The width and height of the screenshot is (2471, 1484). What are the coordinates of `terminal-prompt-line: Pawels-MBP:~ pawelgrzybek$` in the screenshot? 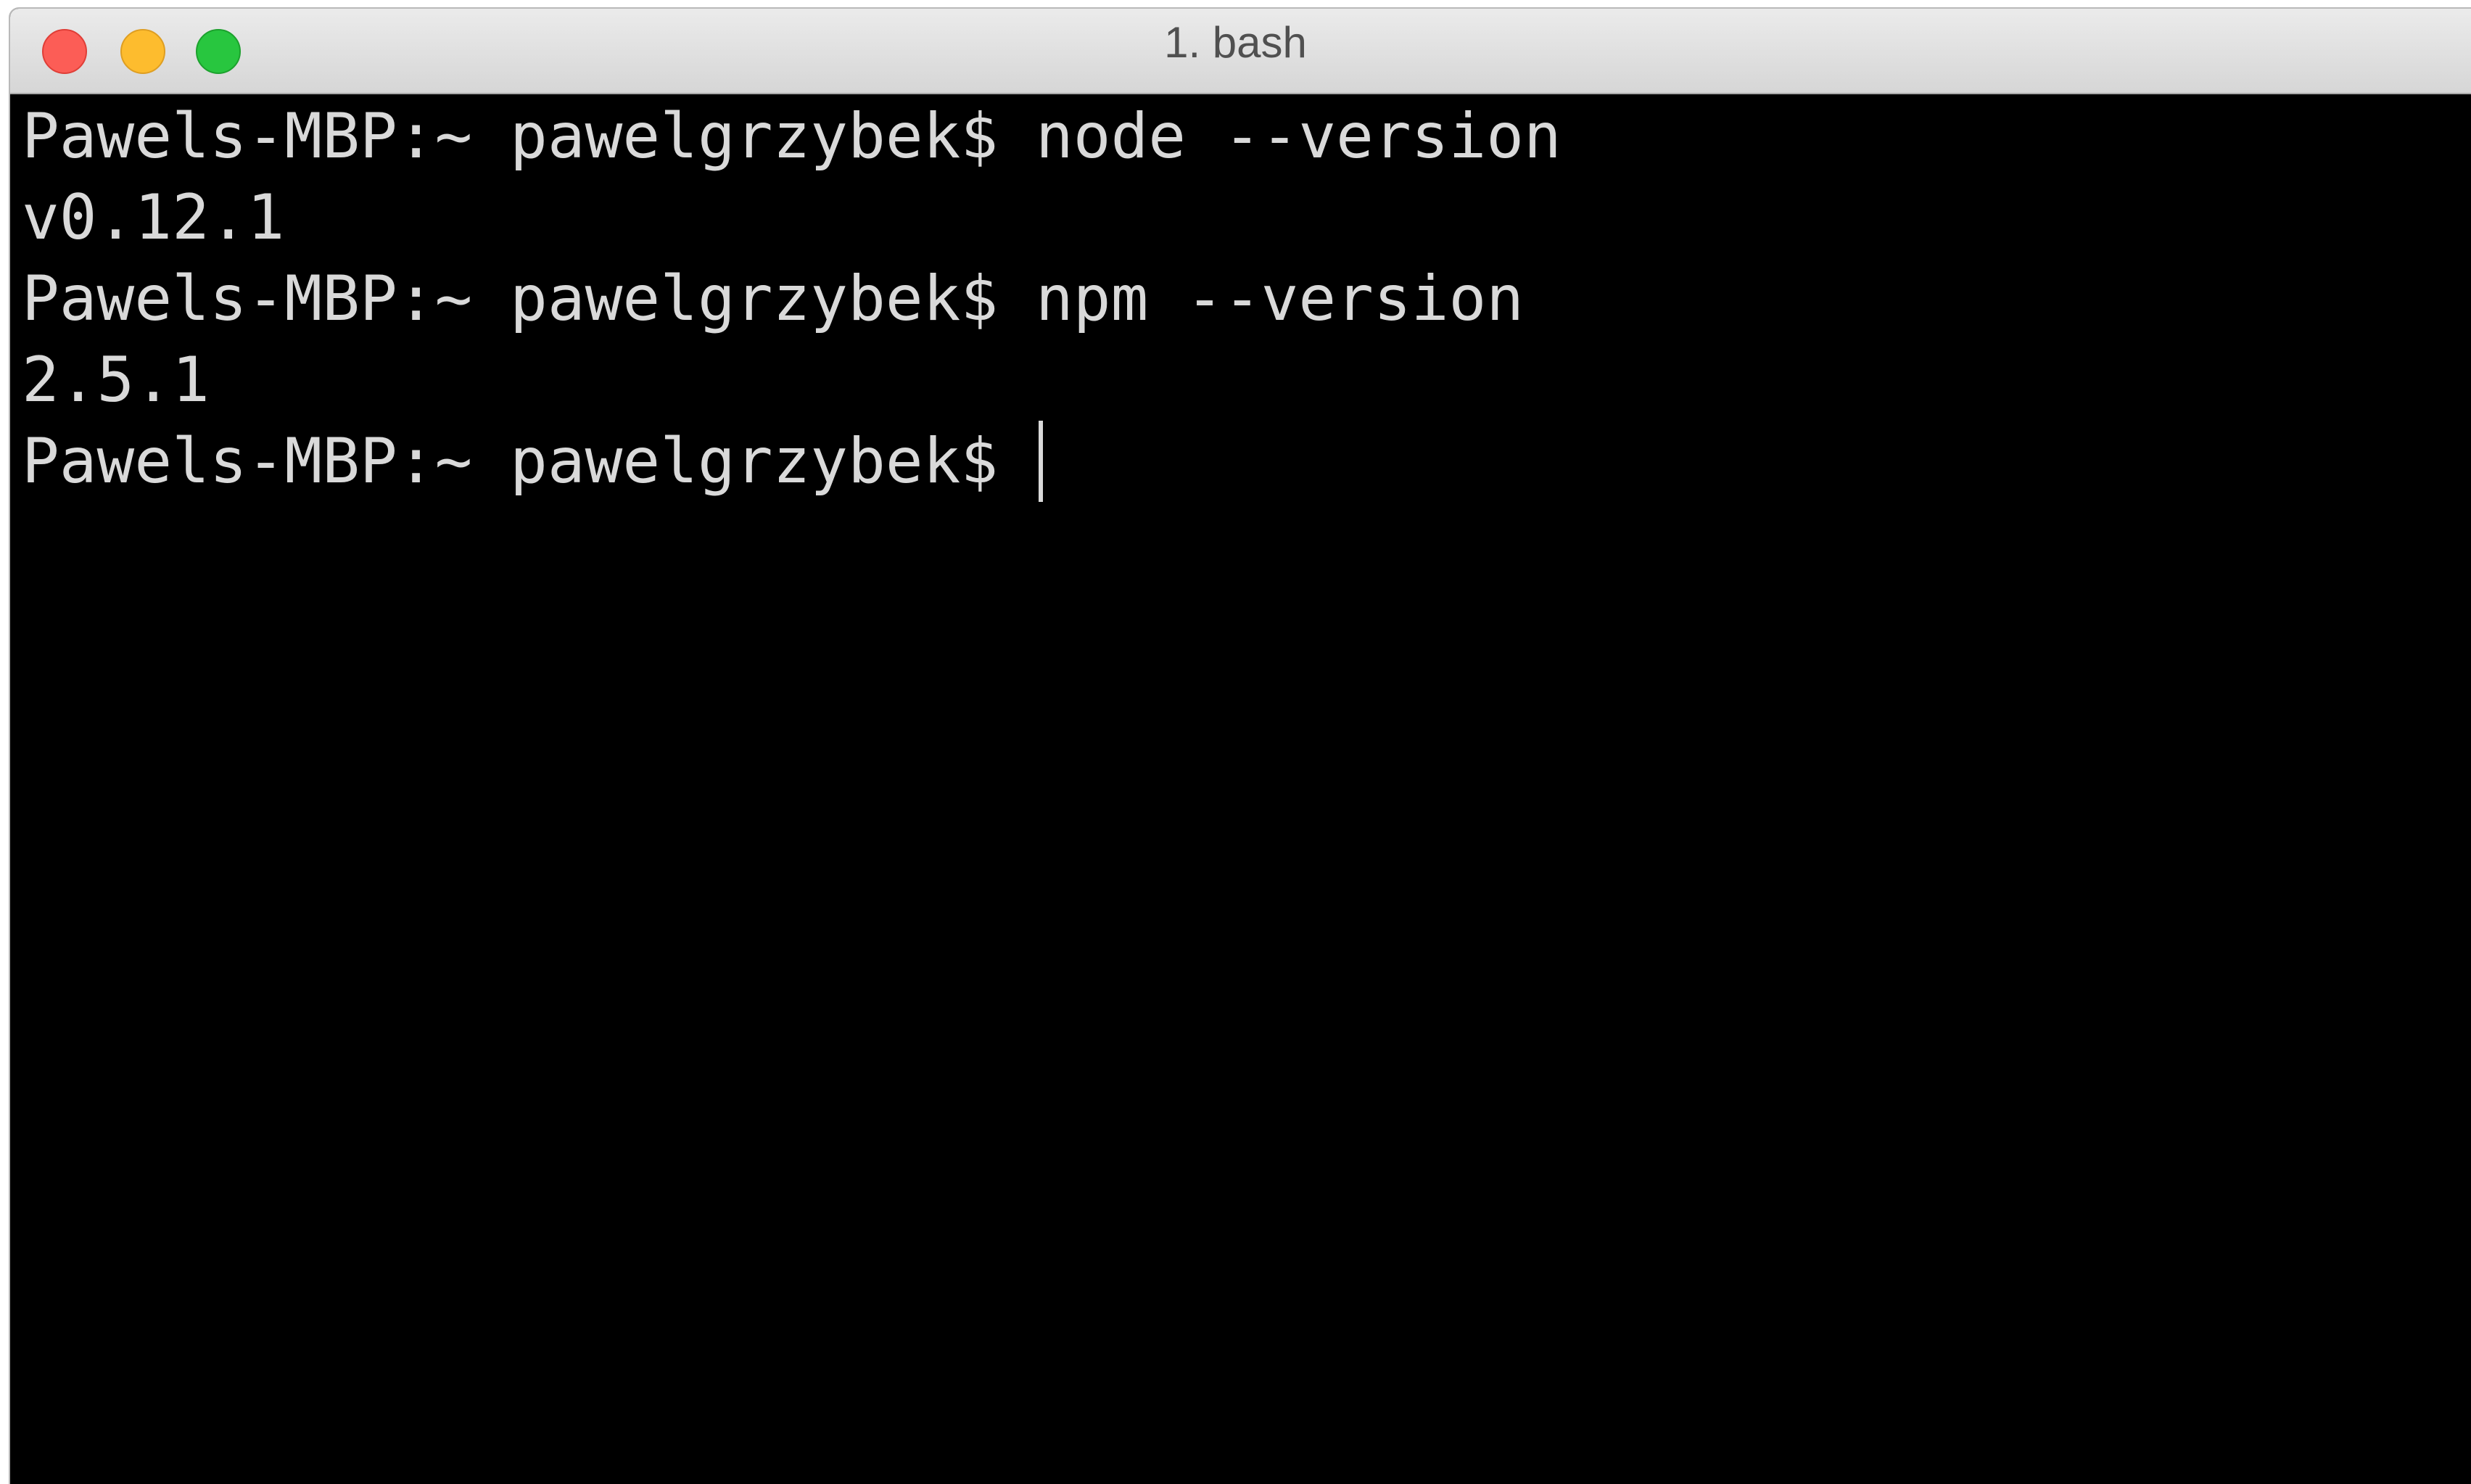 It's located at (1246, 462).